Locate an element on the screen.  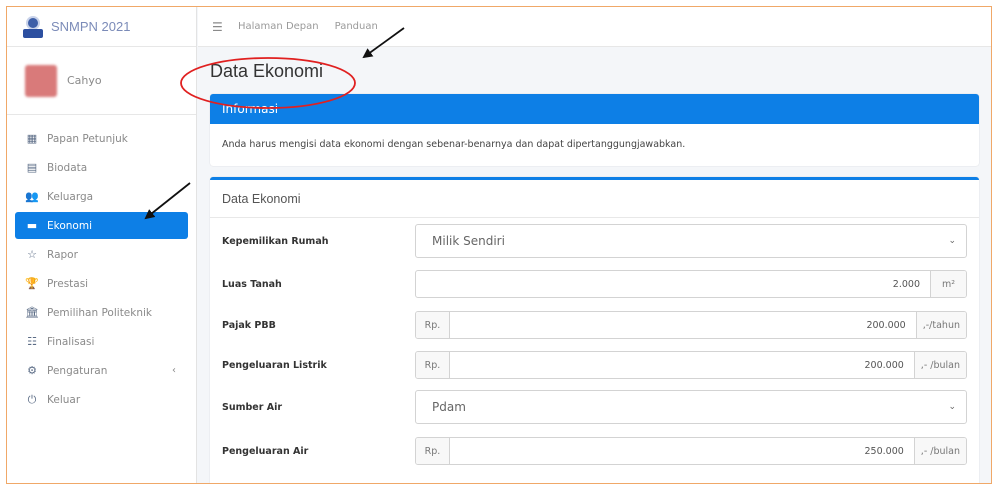
sidebar-item-label: Ekonomi is located at coordinates (69, 225).